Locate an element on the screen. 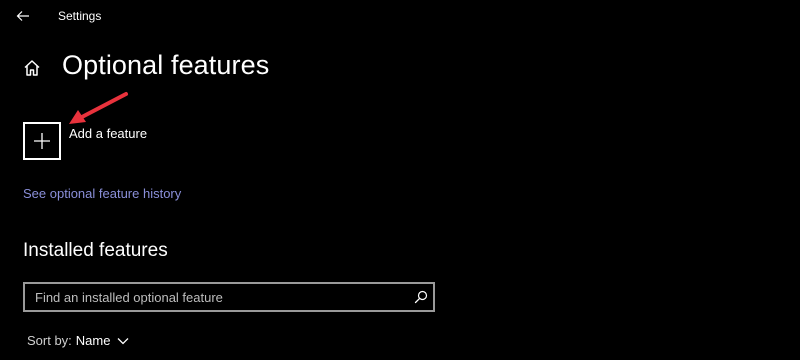 Image resolution: width=800 pixels, height=360 pixels. home-icon is located at coordinates (32, 68).